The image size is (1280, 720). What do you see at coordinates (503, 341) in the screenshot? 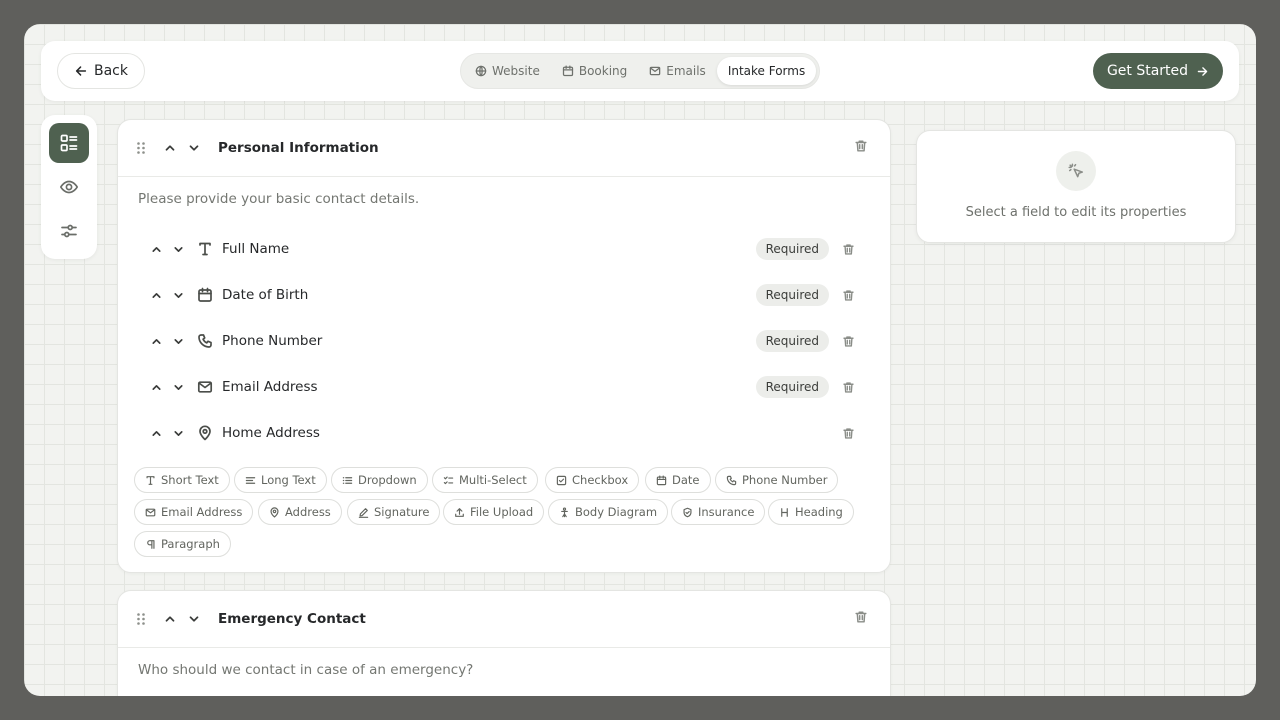
I see `field-row-phone-number: Phone Number Required` at bounding box center [503, 341].